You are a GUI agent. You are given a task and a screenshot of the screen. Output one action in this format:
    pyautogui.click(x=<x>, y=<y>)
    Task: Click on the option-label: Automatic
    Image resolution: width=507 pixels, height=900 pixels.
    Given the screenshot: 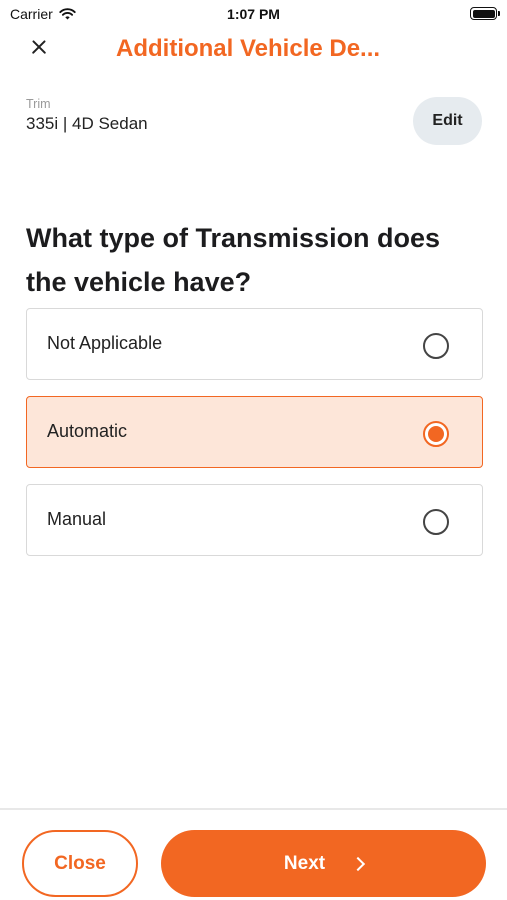 What is the action you would take?
    pyautogui.click(x=87, y=431)
    